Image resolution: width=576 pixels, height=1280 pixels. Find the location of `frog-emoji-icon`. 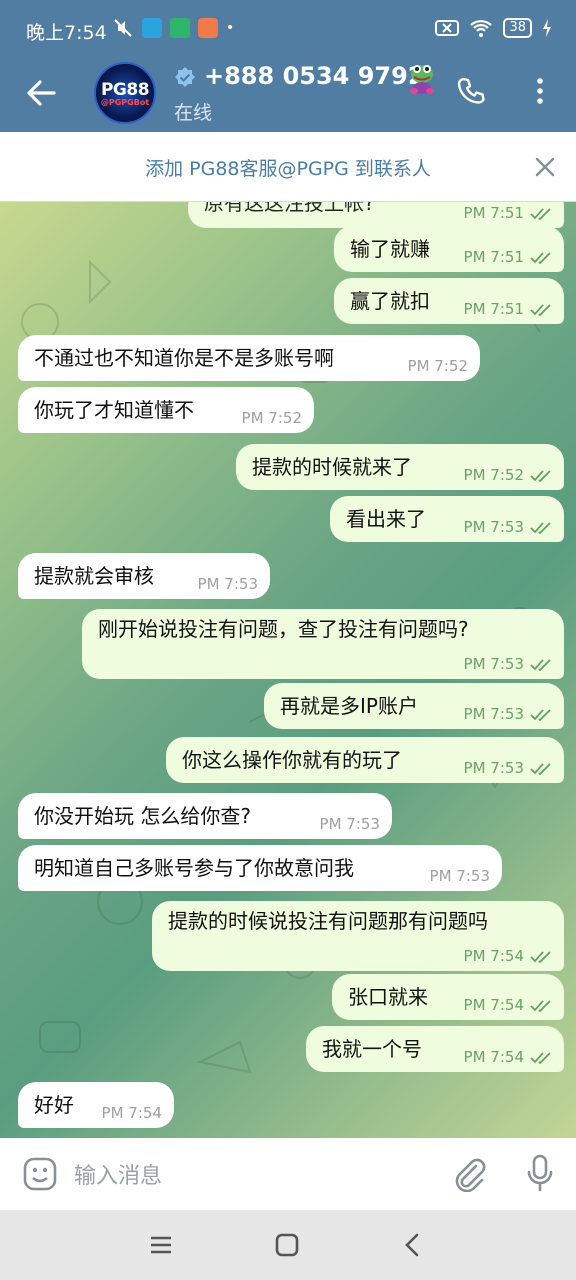

frog-emoji-icon is located at coordinates (422, 79).